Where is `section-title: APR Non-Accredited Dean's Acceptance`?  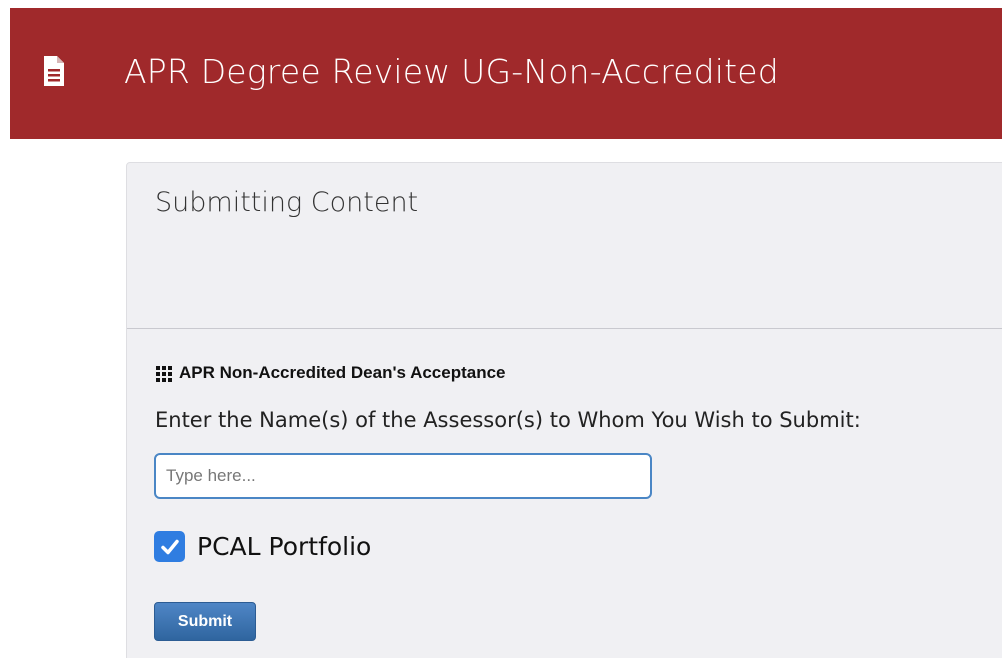
section-title: APR Non-Accredited Dean's Acceptance is located at coordinates (330, 373).